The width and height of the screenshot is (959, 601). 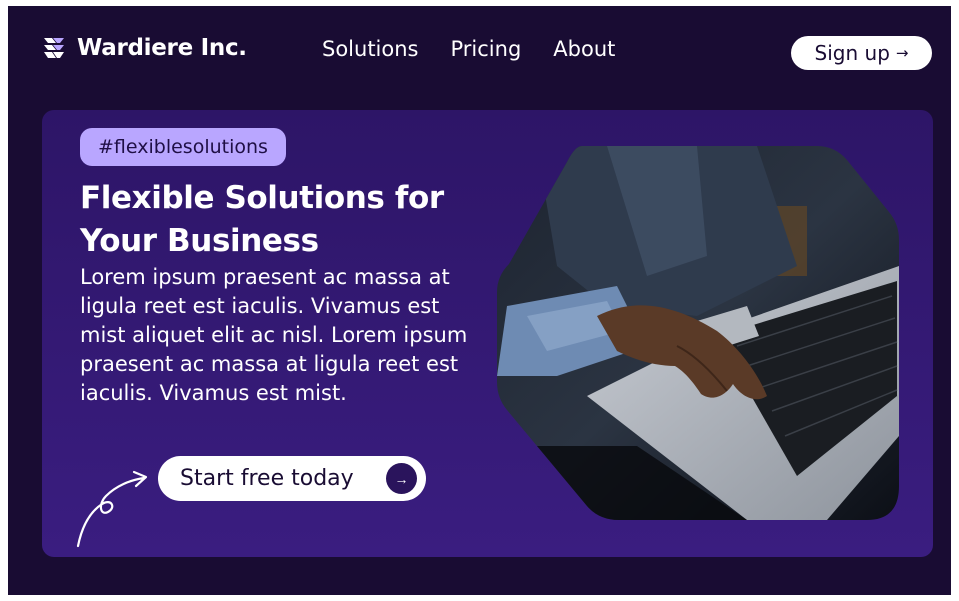 What do you see at coordinates (54, 48) in the screenshot?
I see `brand-mark-icon` at bounding box center [54, 48].